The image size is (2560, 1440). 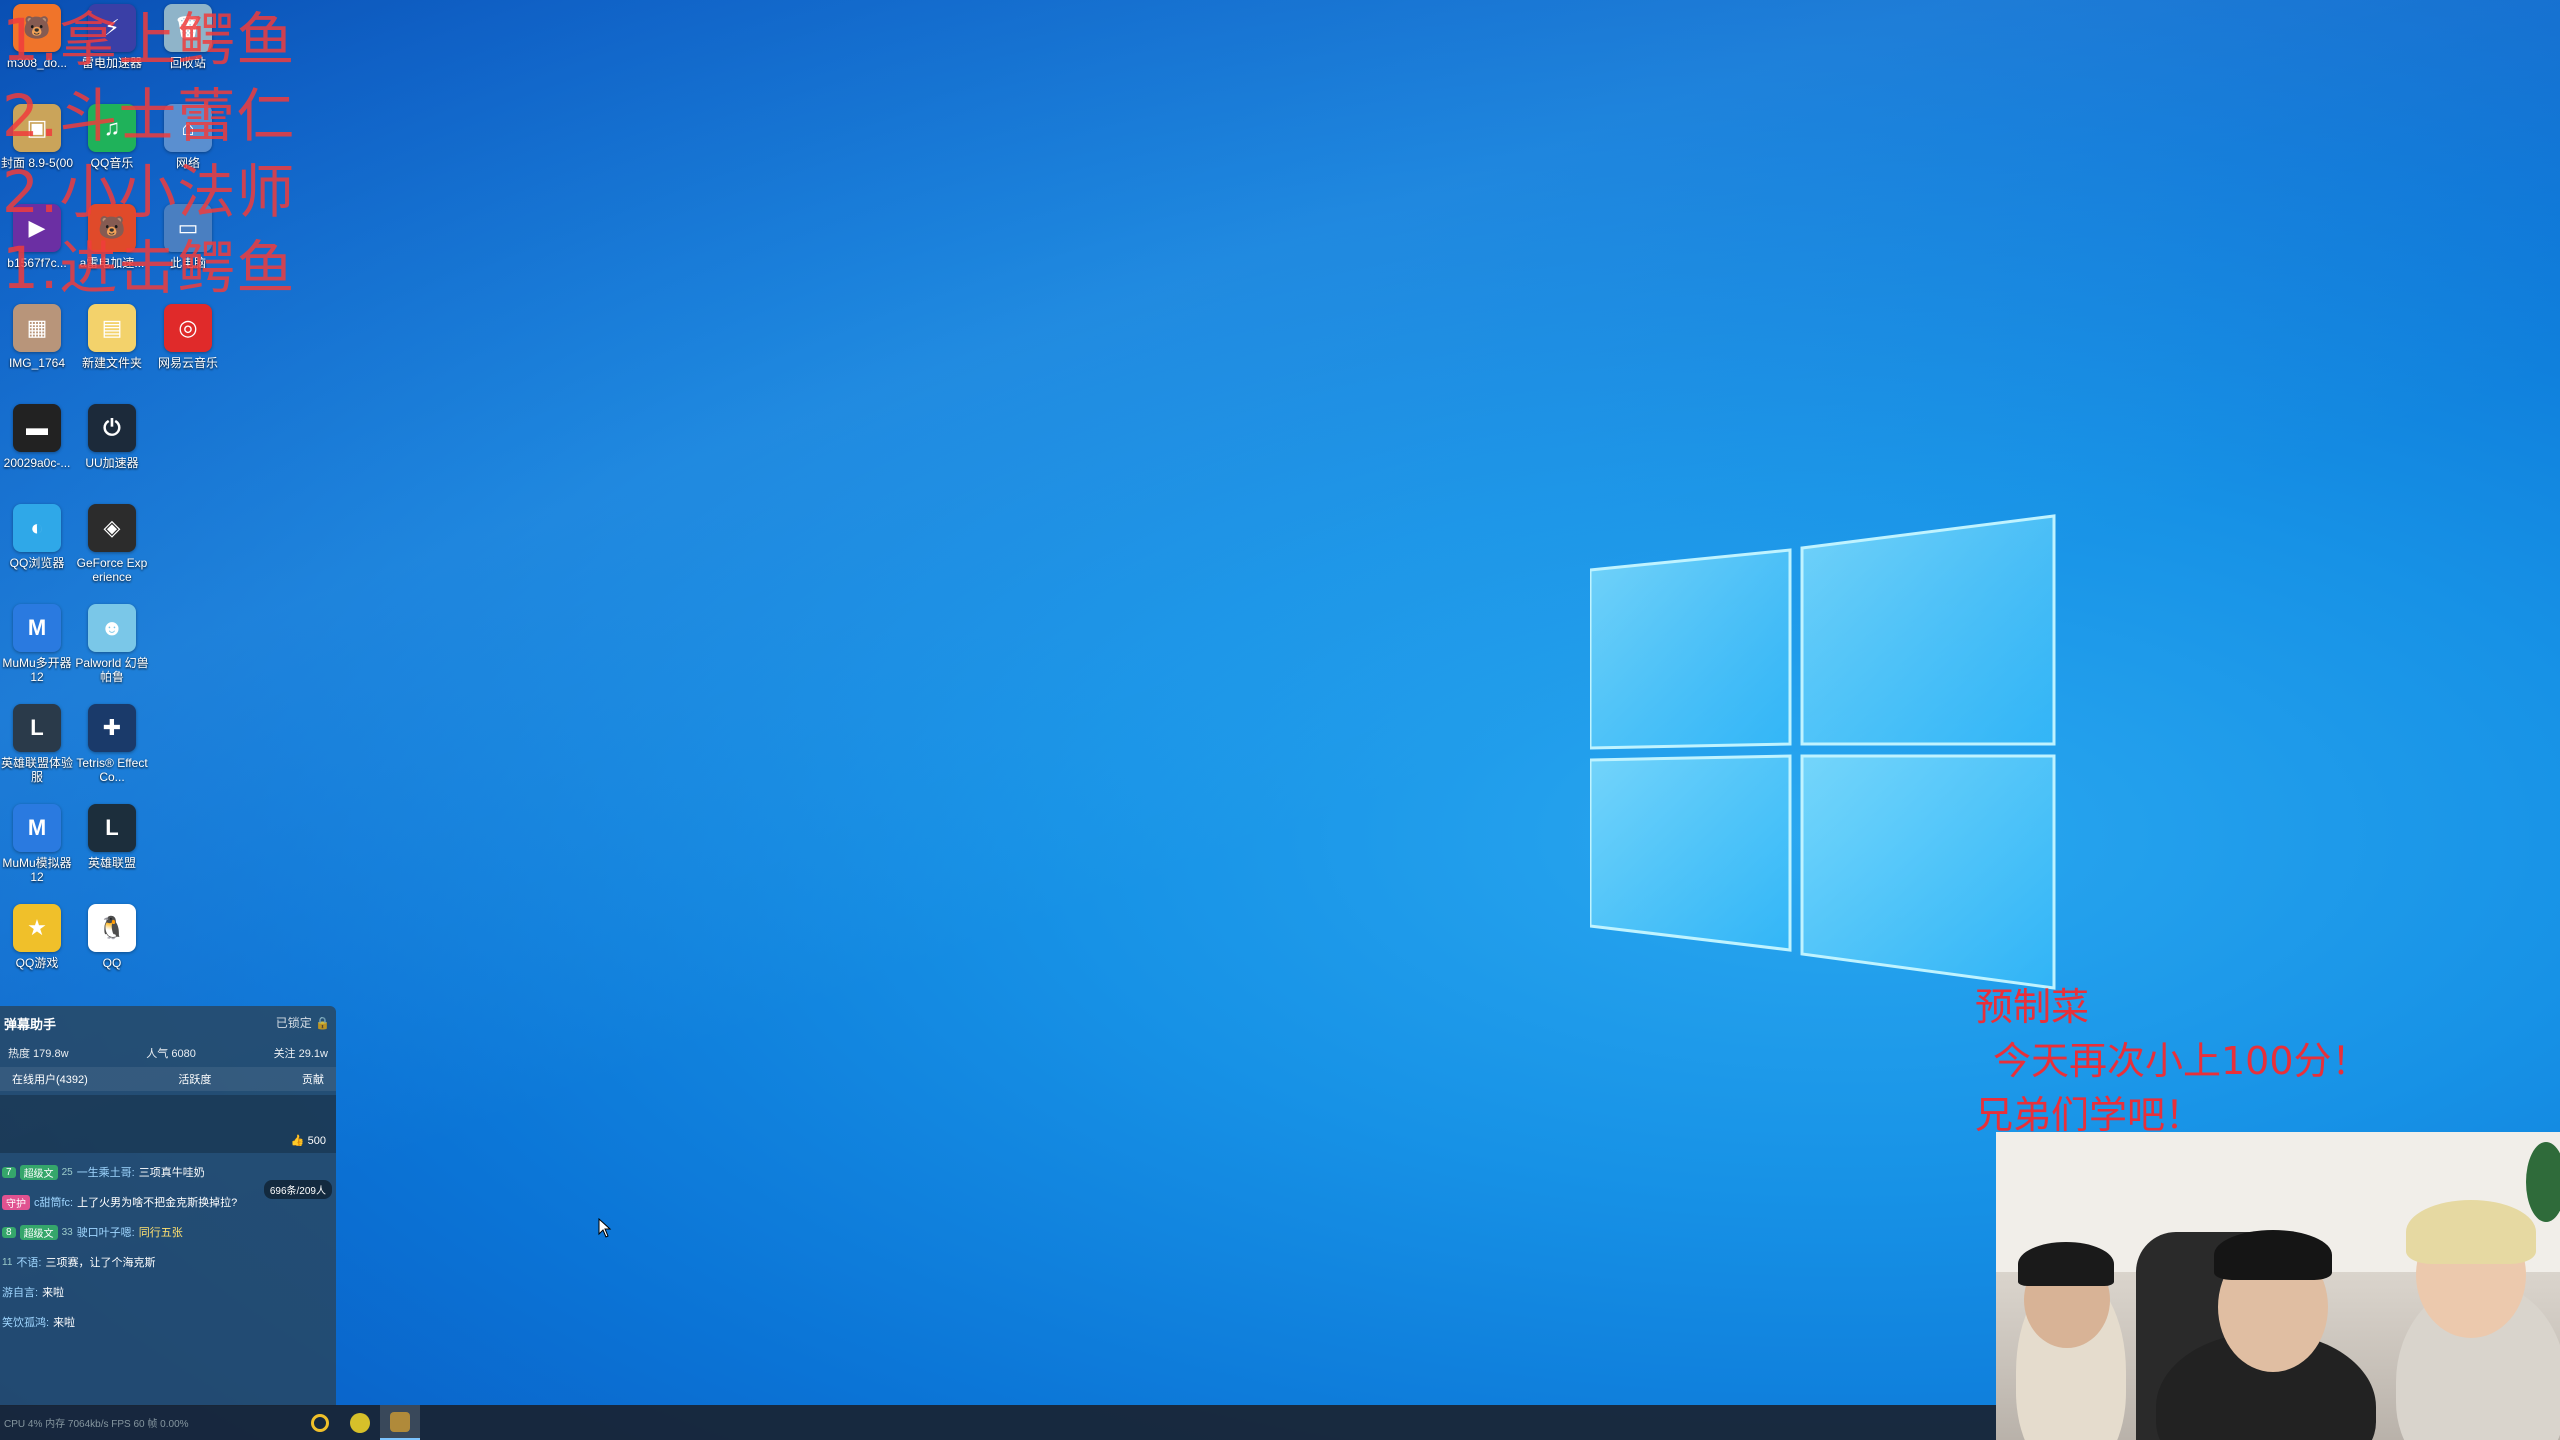 What do you see at coordinates (112, 651) in the screenshot?
I see `desktop-item-palworld: ☻ Palworld 幻兽帕鲁` at bounding box center [112, 651].